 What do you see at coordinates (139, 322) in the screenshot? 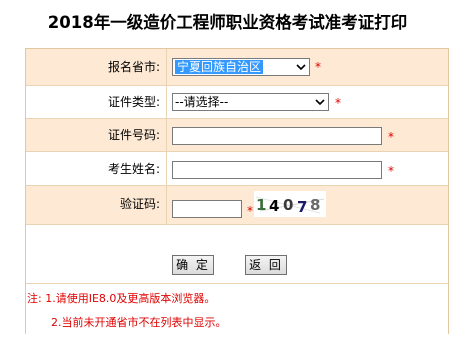
I see `note-line-2: 2.当前未开通省市不在列表中显示。` at bounding box center [139, 322].